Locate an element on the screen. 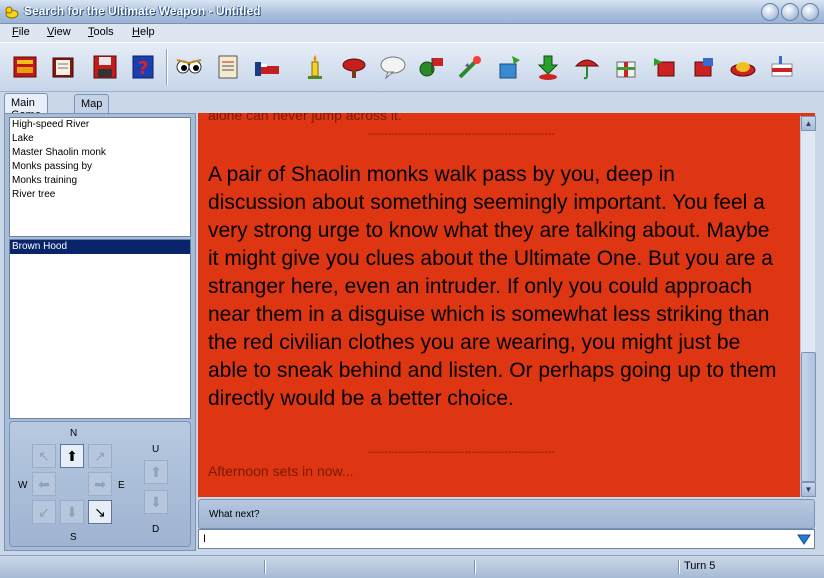  scroll-thumb is located at coordinates (808, 417).